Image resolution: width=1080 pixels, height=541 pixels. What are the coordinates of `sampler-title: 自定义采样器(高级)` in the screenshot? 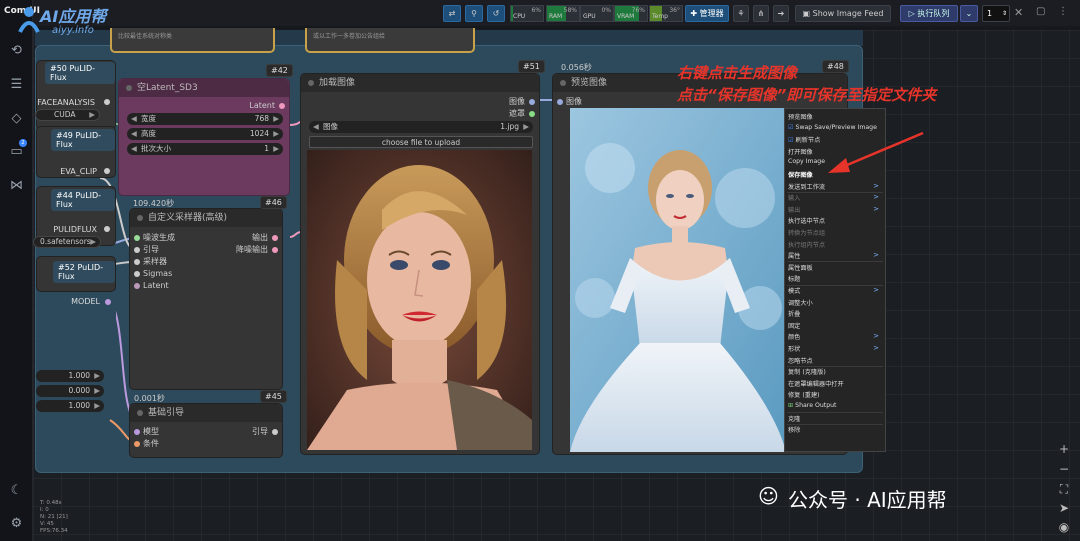 It's located at (206, 218).